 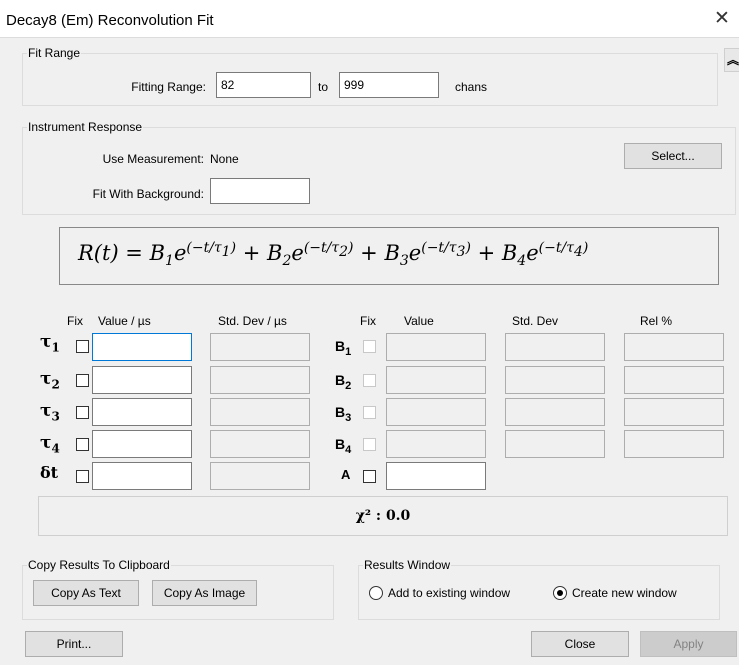 What do you see at coordinates (674, 380) in the screenshot?
I see `b-2-rel-field` at bounding box center [674, 380].